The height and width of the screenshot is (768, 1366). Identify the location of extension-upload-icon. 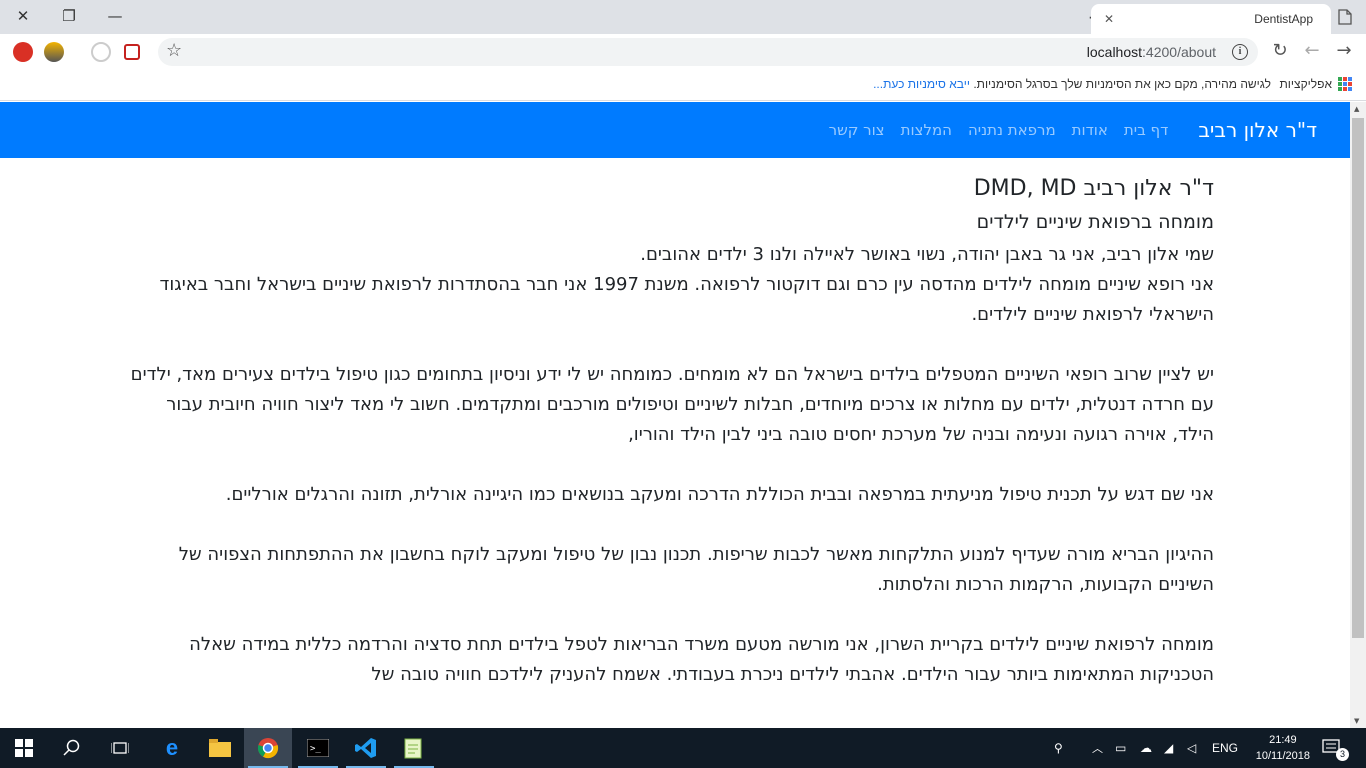
(23, 52).